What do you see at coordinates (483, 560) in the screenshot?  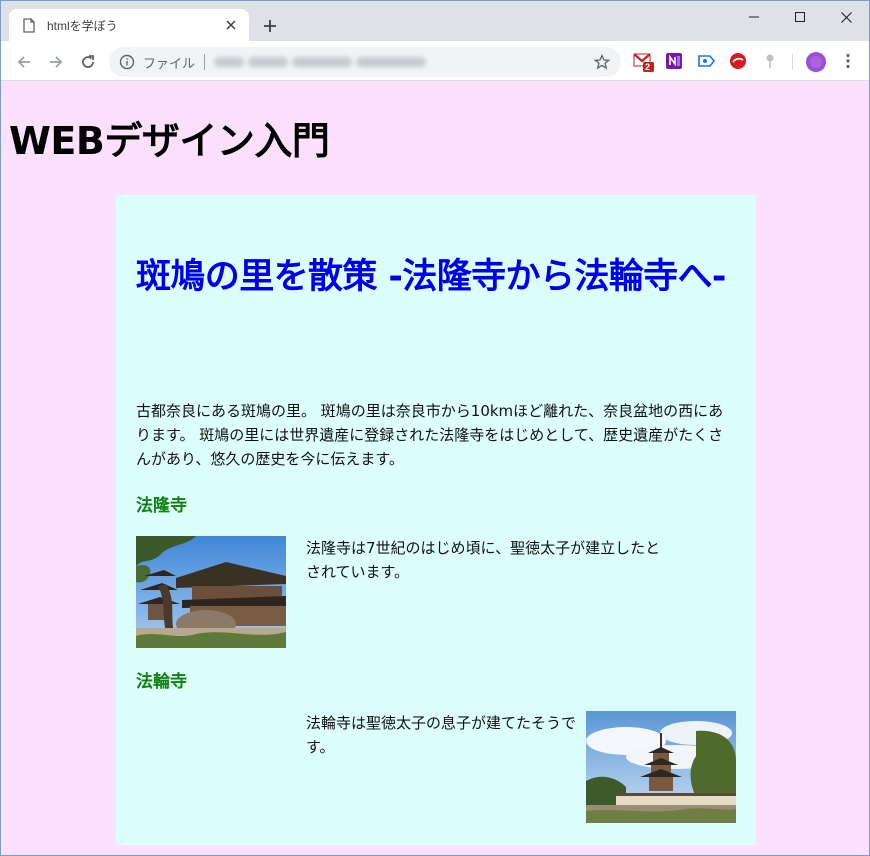 I see `section-text-horyuji: 法隆寺は7世紀のはじめ頃に、聖徳太子が建立したとされています。` at bounding box center [483, 560].